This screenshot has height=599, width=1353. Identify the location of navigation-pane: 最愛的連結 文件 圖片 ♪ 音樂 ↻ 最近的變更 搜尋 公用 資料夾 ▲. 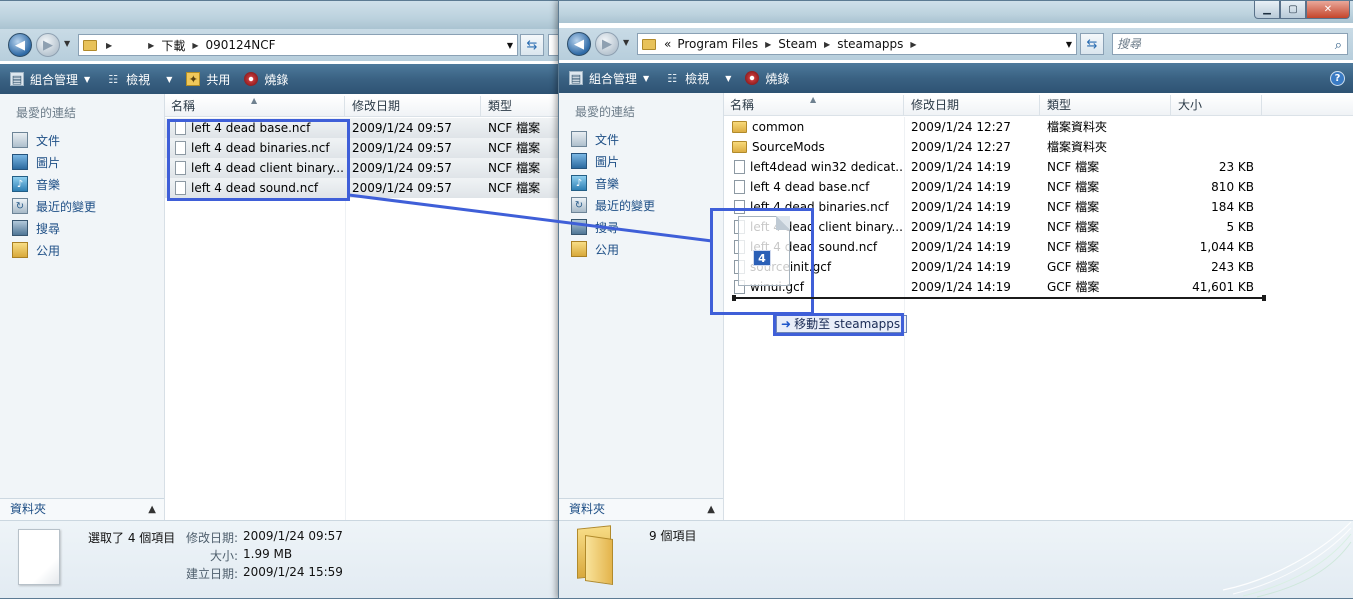
(641, 306).